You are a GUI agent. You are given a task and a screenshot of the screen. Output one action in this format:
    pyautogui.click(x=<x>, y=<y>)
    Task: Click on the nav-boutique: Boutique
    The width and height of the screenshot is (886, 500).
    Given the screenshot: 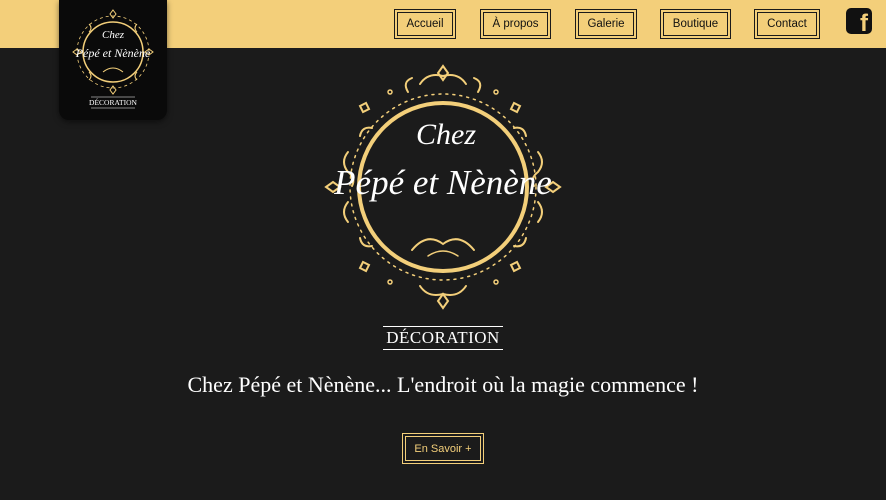 What is the action you would take?
    pyautogui.click(x=695, y=24)
    